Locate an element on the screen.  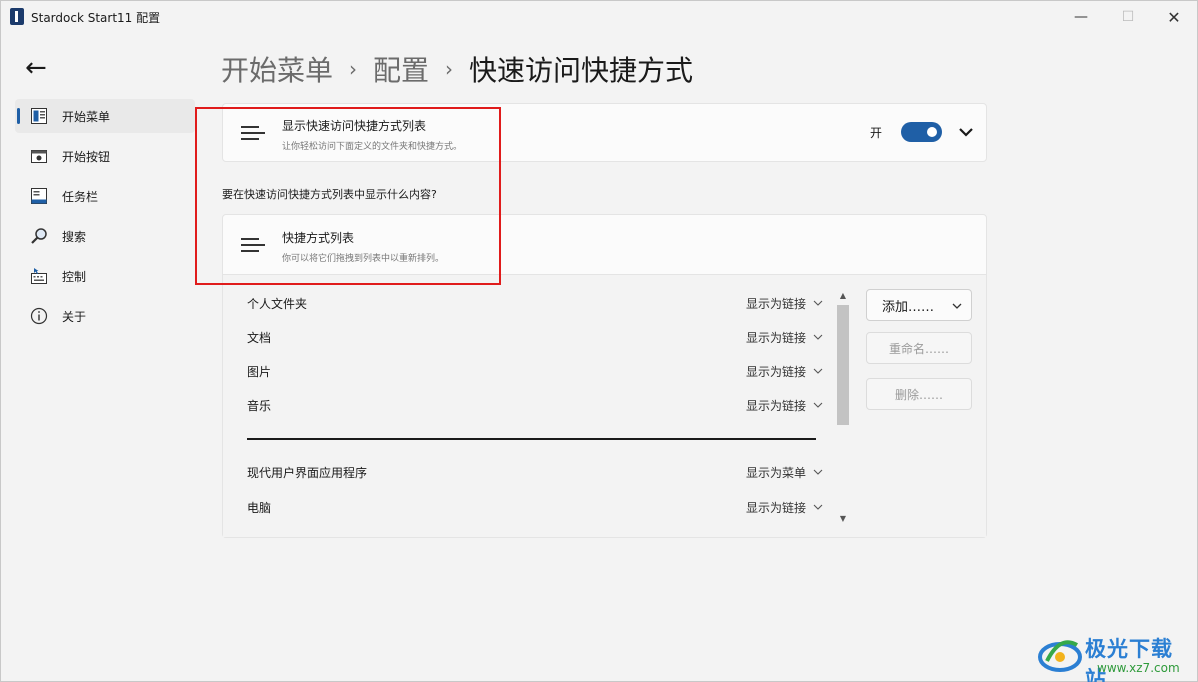
sidebar-item-search: 搜索 is located at coordinates (105, 236).